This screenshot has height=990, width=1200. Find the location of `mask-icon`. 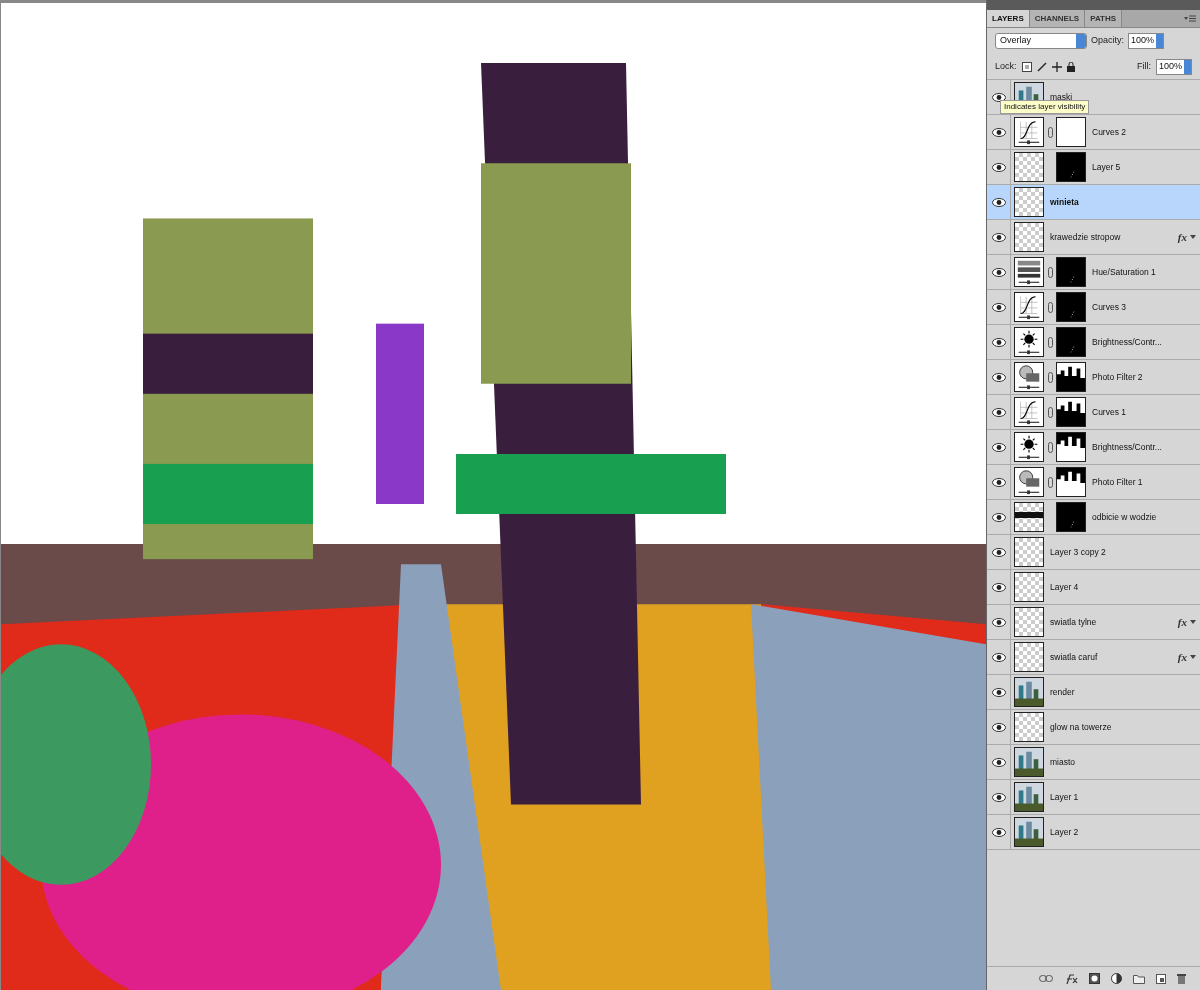

mask-icon is located at coordinates (1094, 978).